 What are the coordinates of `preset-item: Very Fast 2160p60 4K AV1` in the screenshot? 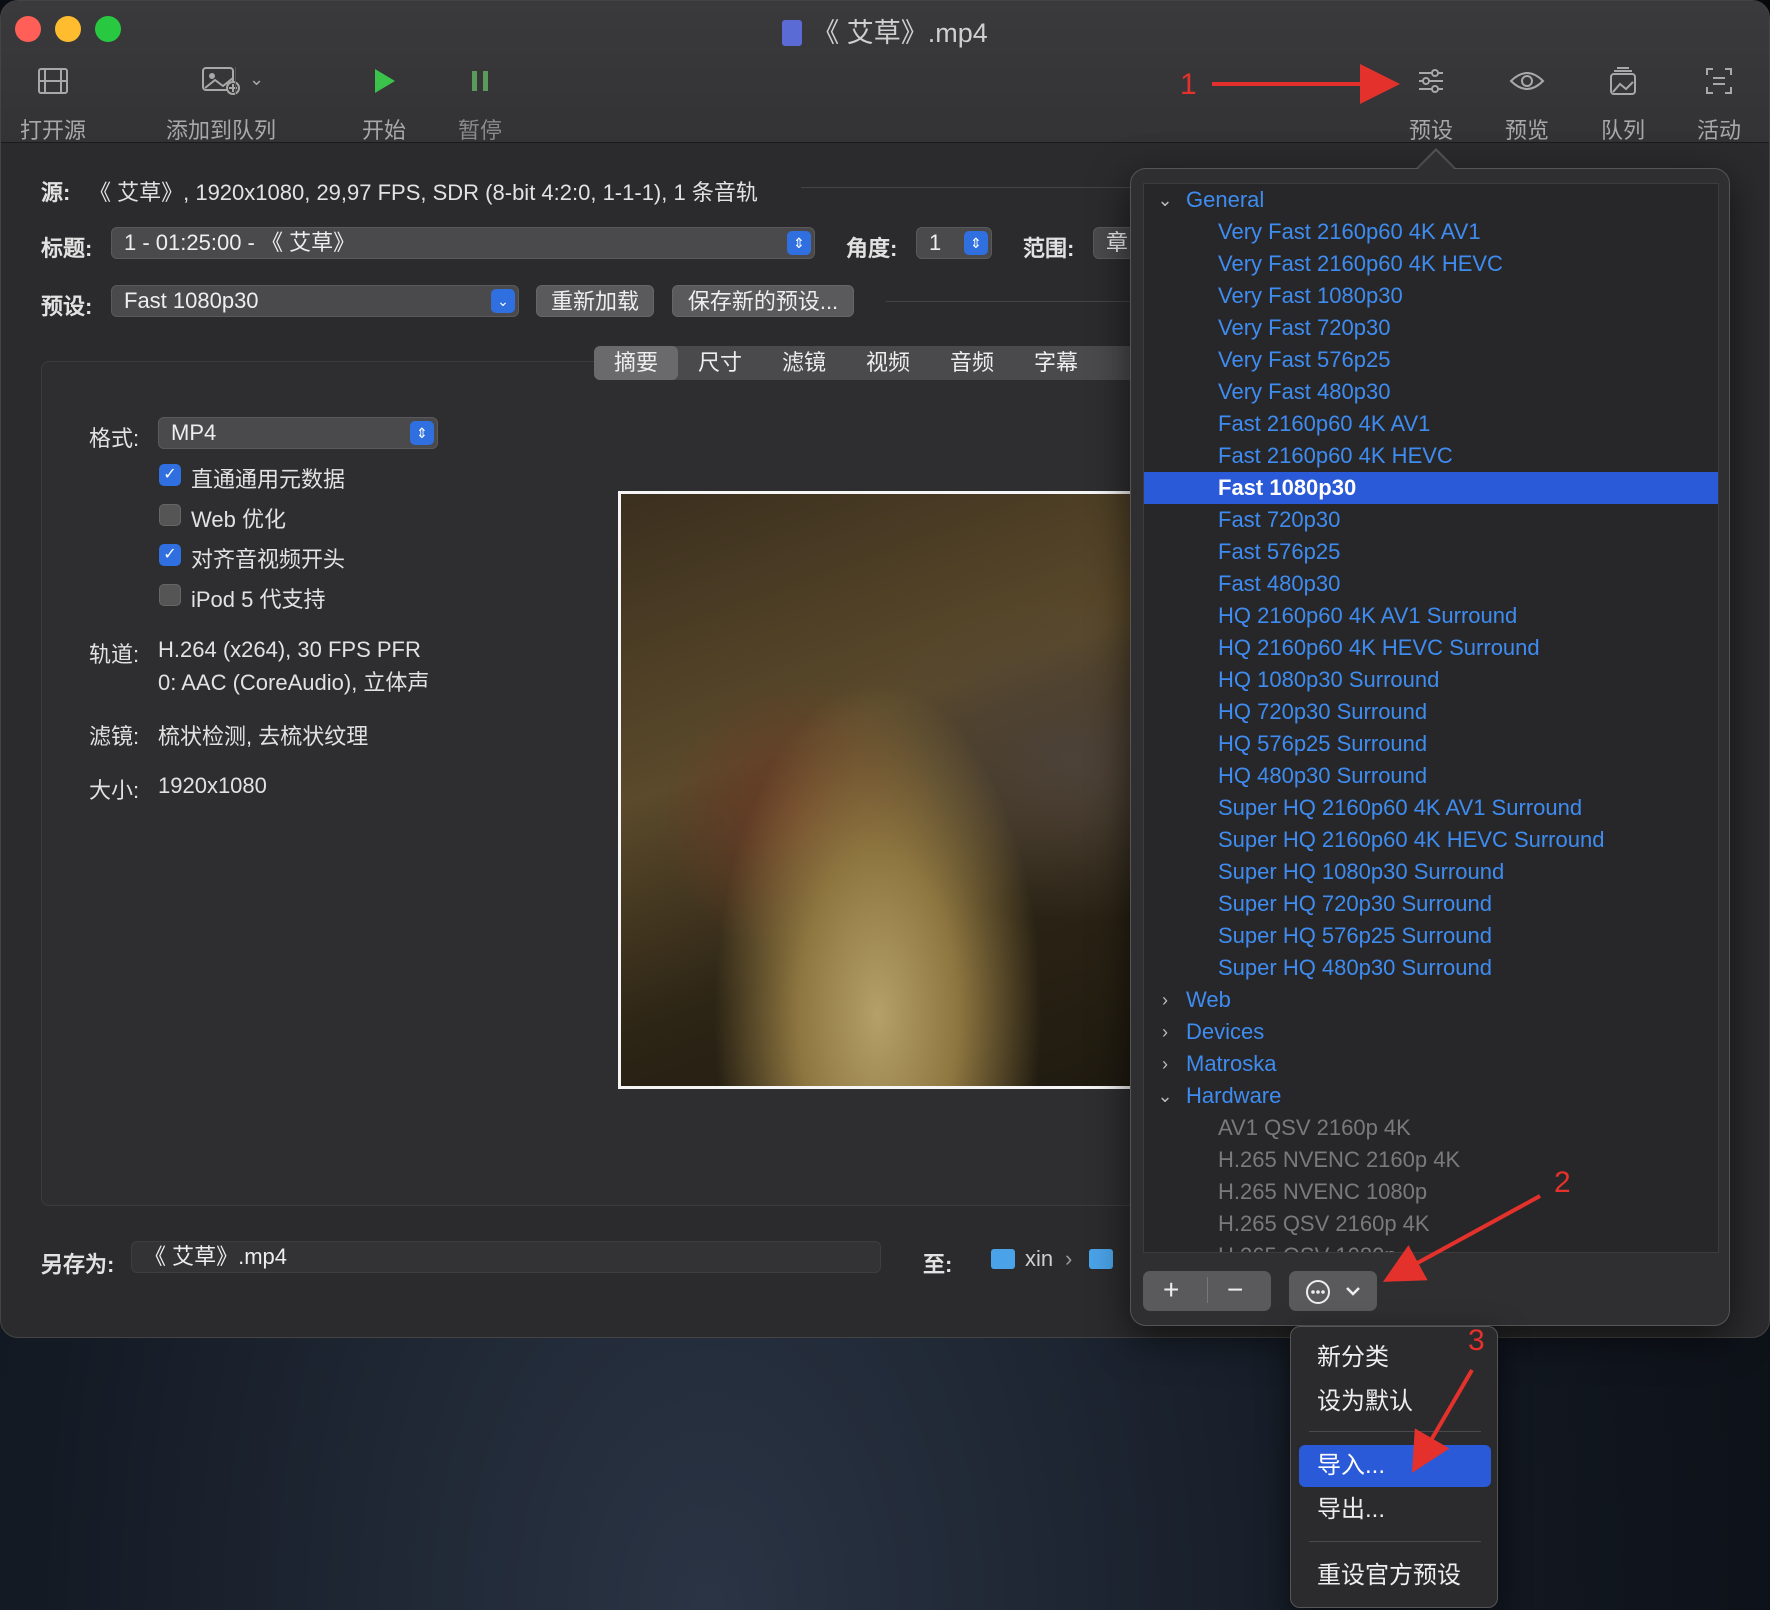 It's located at (1431, 232).